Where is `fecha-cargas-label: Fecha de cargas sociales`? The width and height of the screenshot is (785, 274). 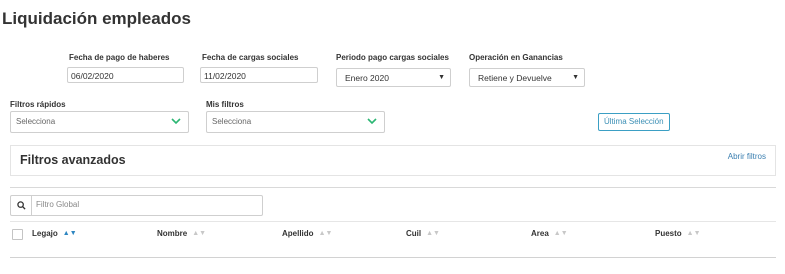
fecha-cargas-label: Fecha de cargas sociales is located at coordinates (250, 57).